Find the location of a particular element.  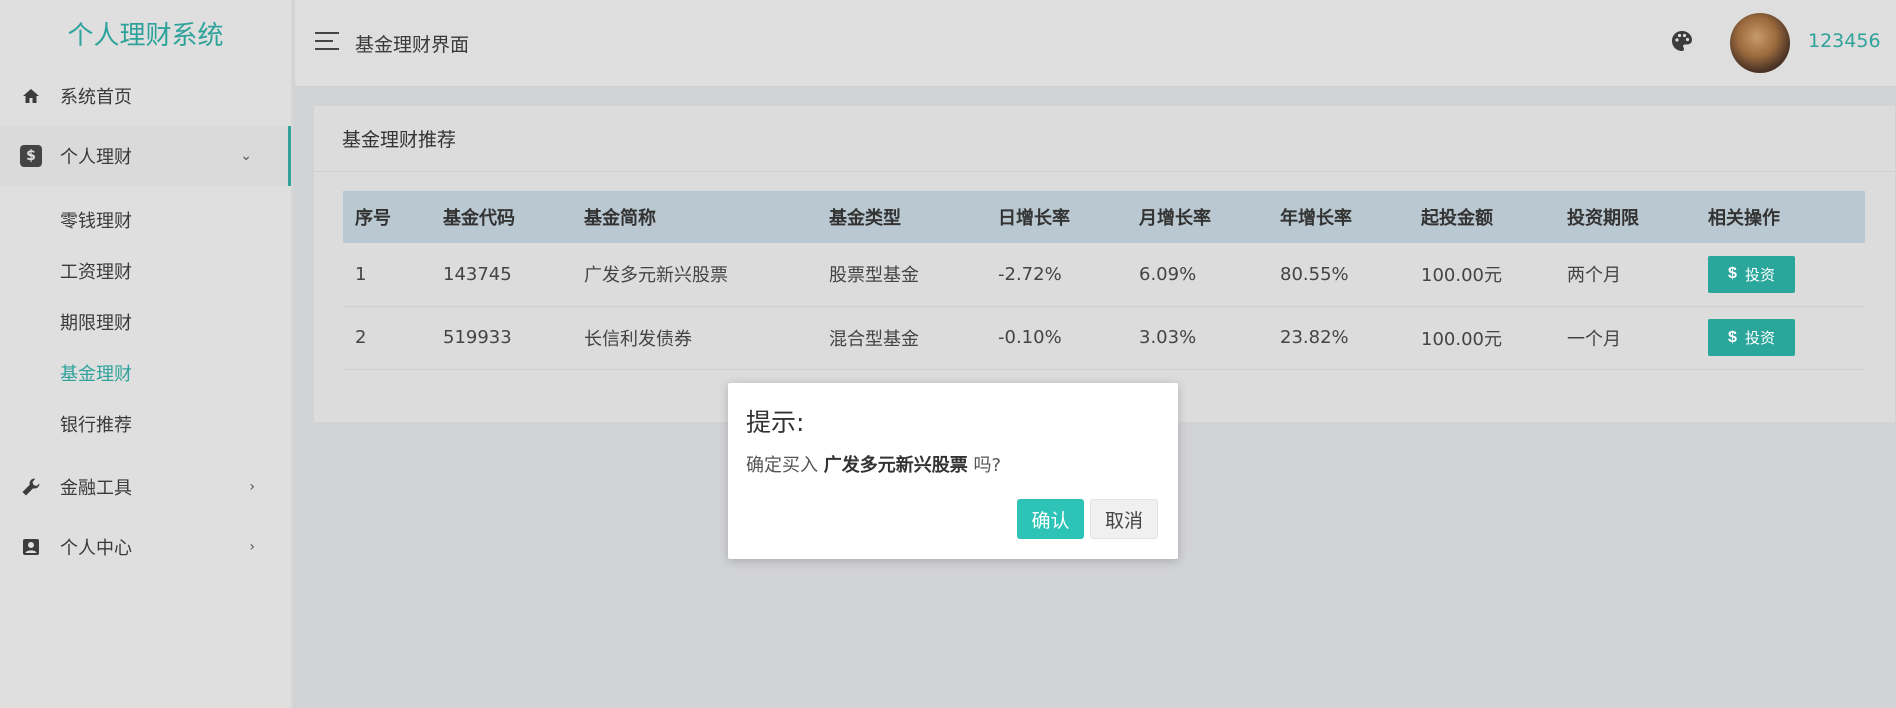

chevron-down-icon: ⌄ is located at coordinates (246, 156).